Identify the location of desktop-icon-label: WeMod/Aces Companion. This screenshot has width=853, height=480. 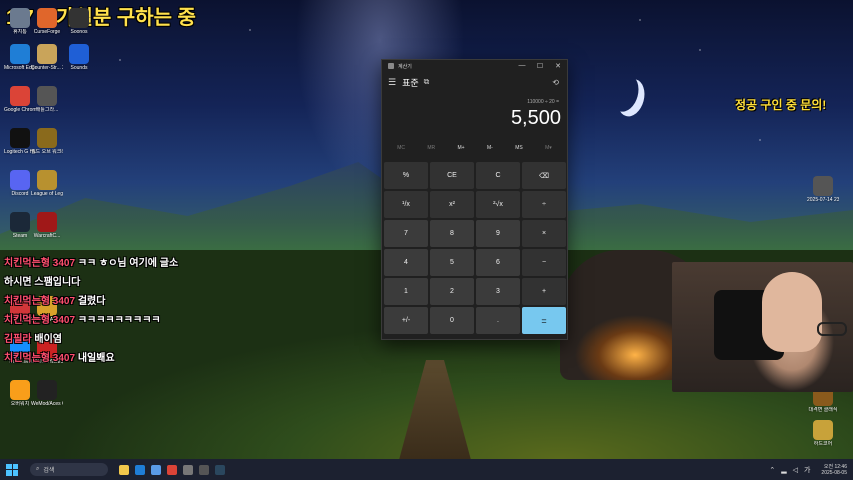
(47, 404).